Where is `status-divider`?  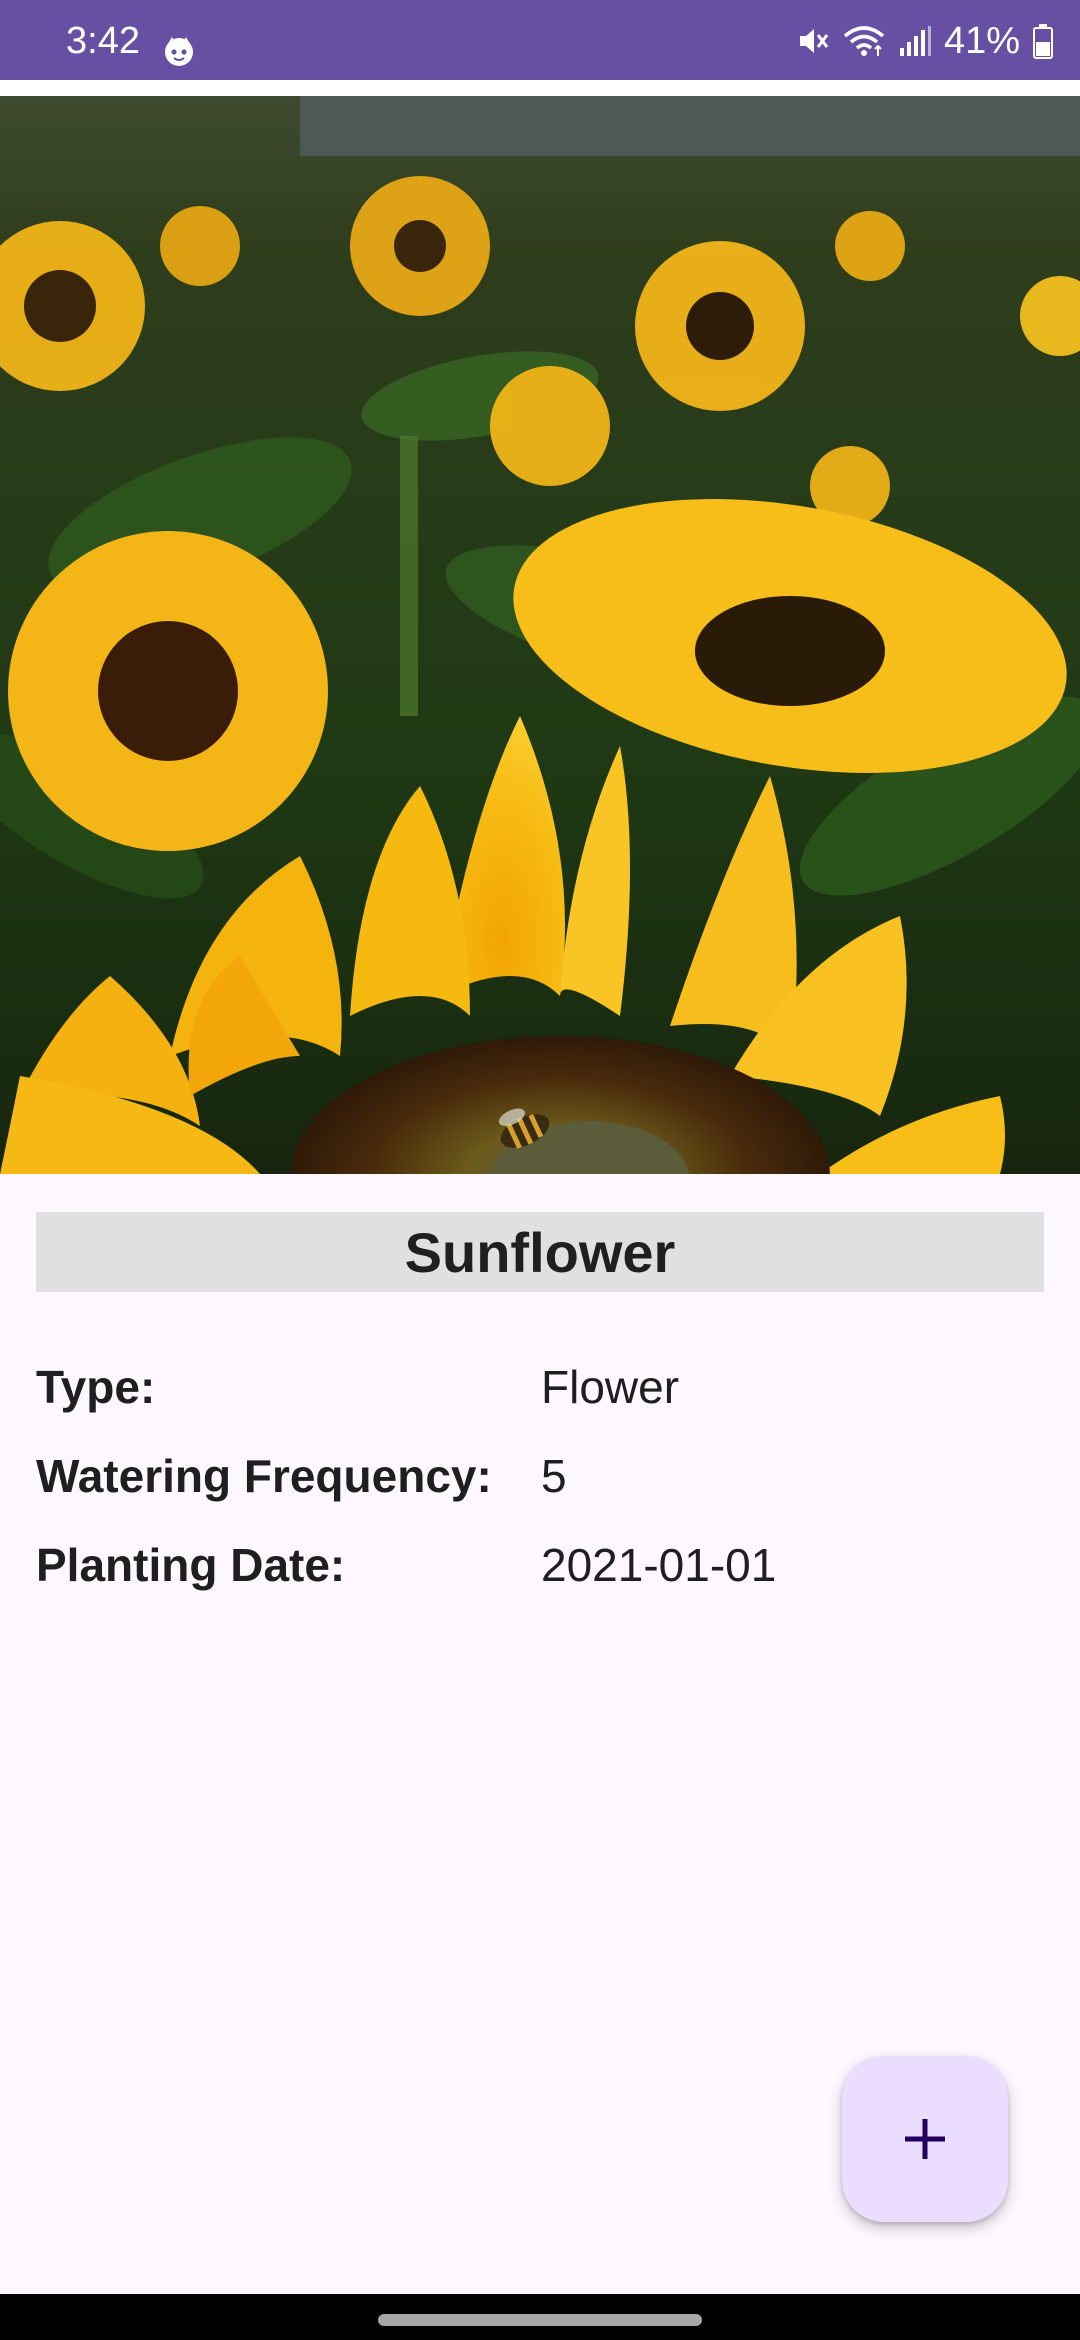
status-divider is located at coordinates (540, 88).